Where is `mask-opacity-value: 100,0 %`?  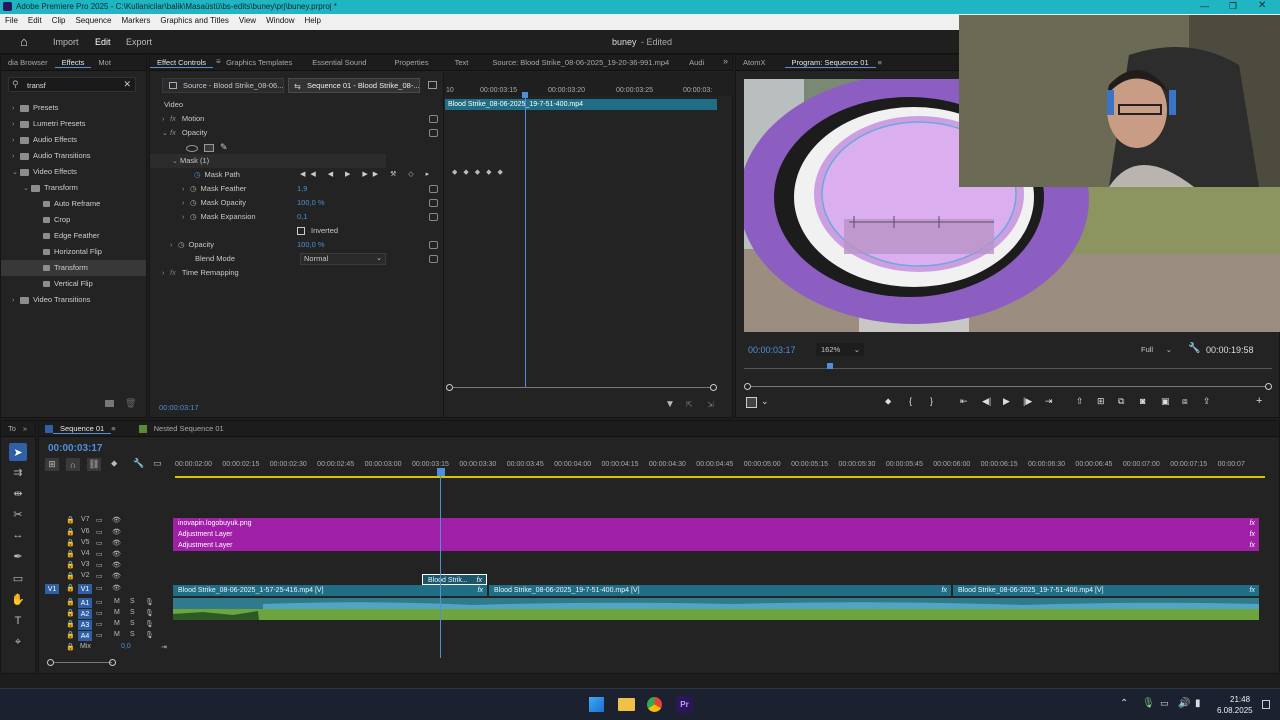 mask-opacity-value: 100,0 % is located at coordinates (311, 203).